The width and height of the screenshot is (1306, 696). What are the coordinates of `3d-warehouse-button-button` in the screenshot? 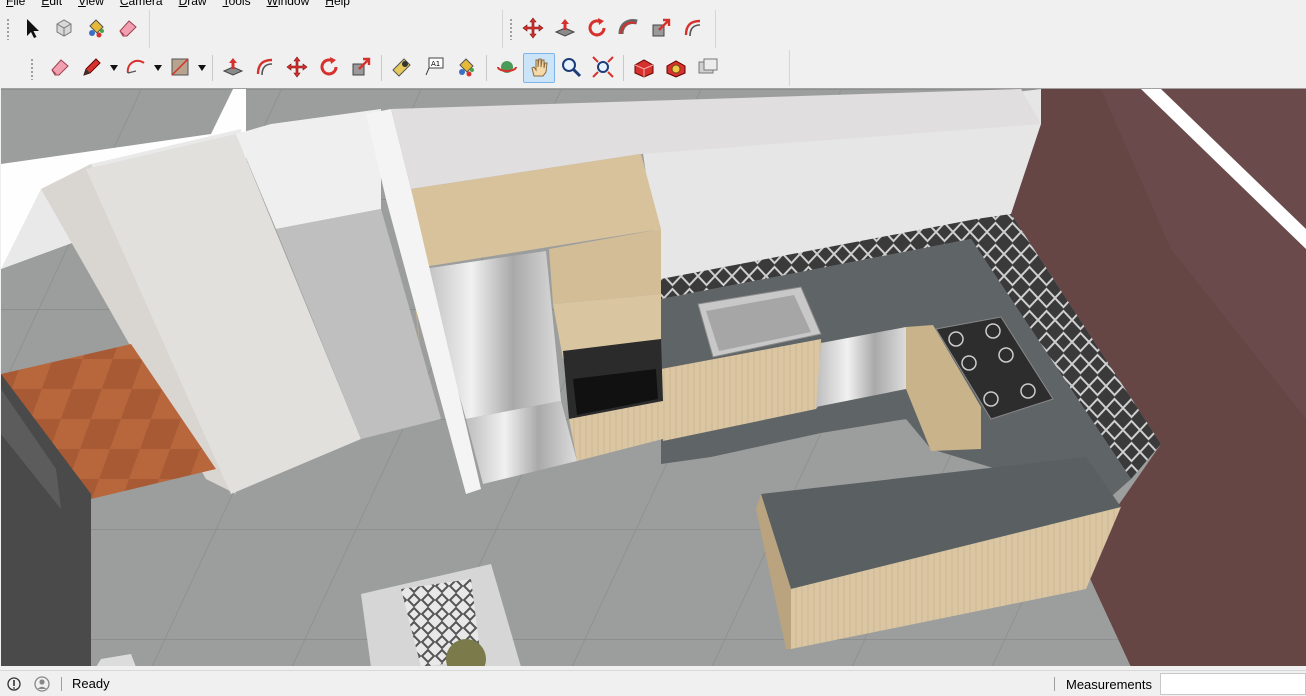 It's located at (644, 68).